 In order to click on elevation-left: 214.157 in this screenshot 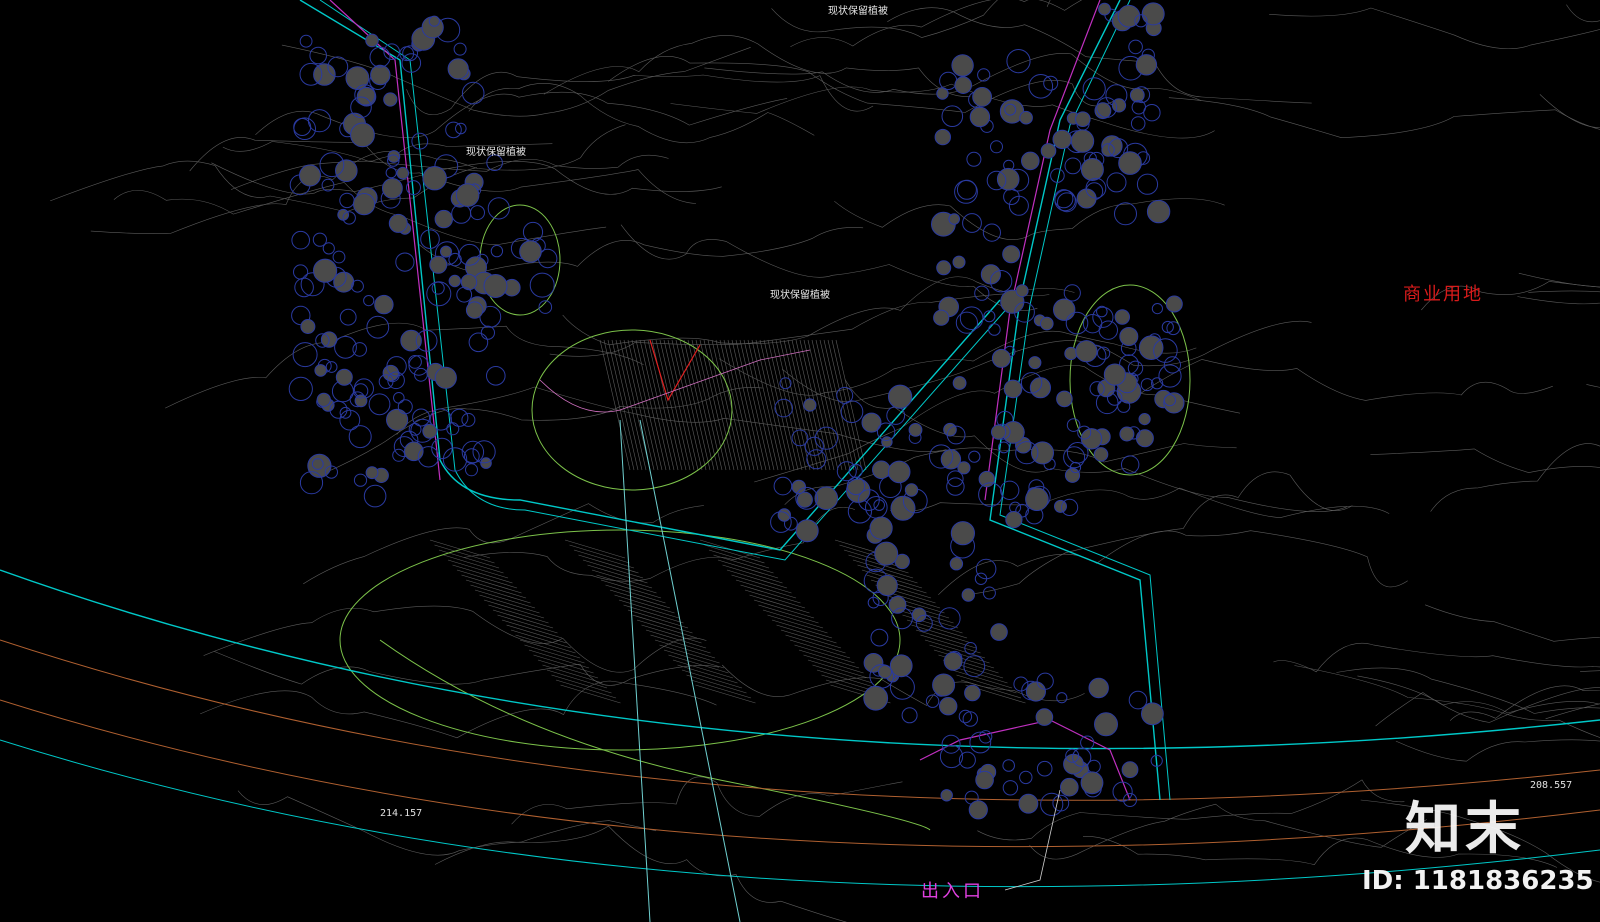, I will do `click(401, 813)`.